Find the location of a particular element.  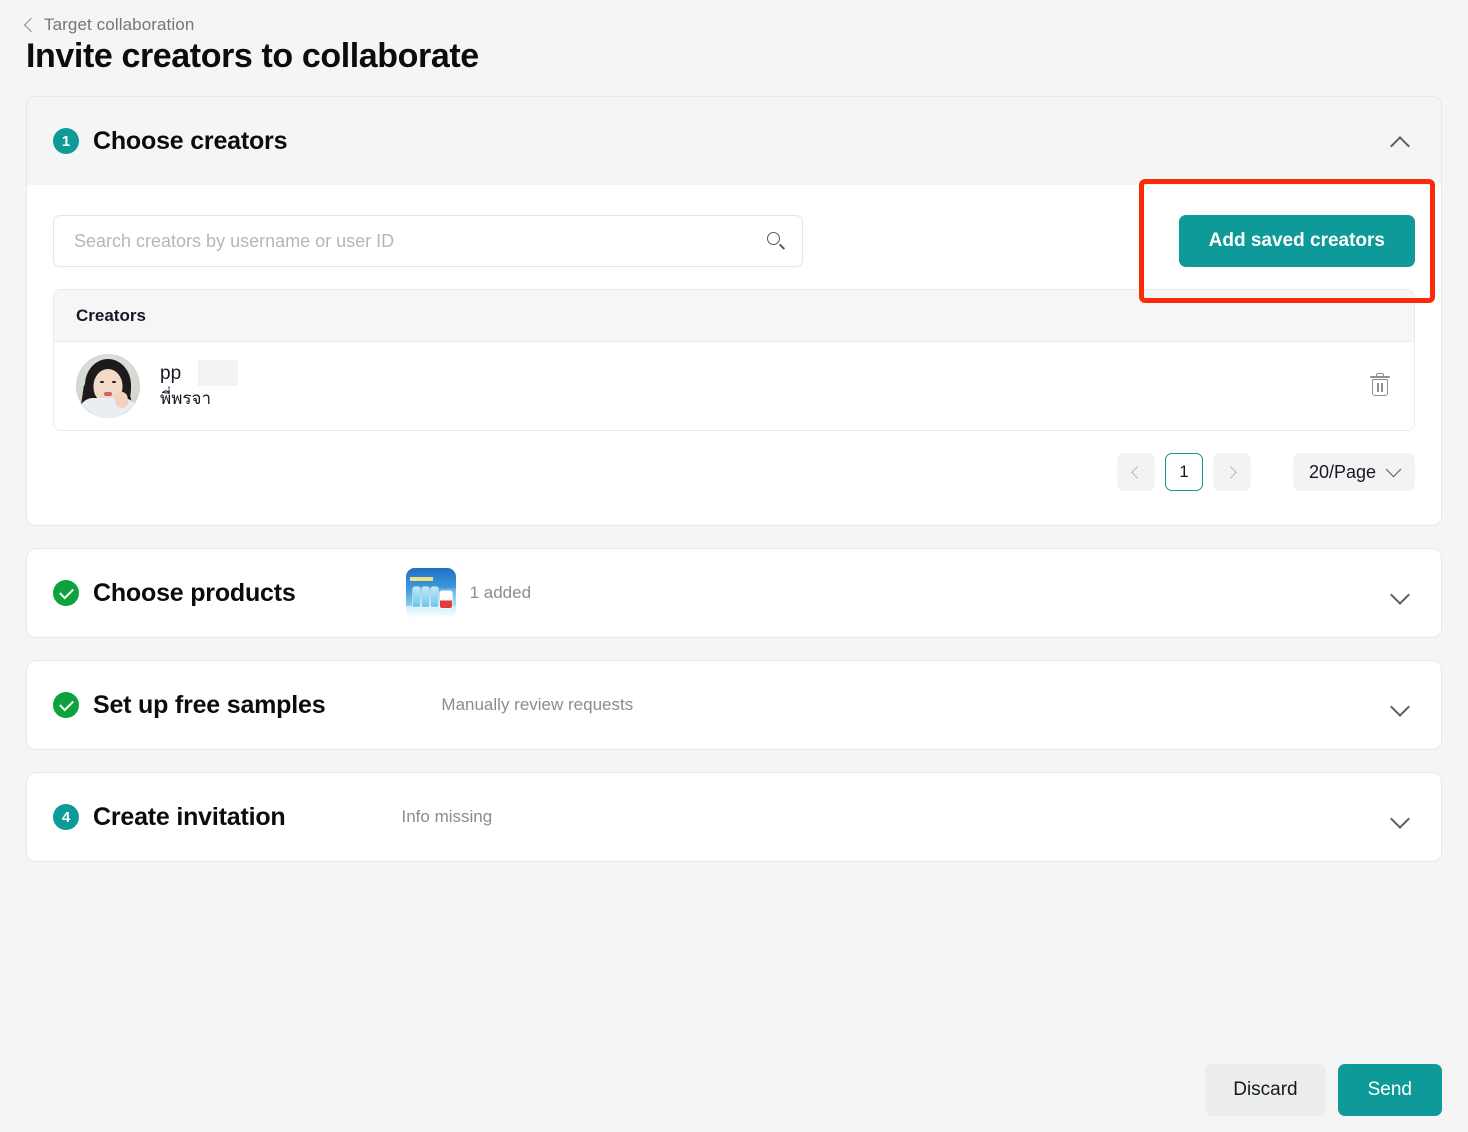

section-summary-choose-products: + 1 added is located at coordinates (897, 593).